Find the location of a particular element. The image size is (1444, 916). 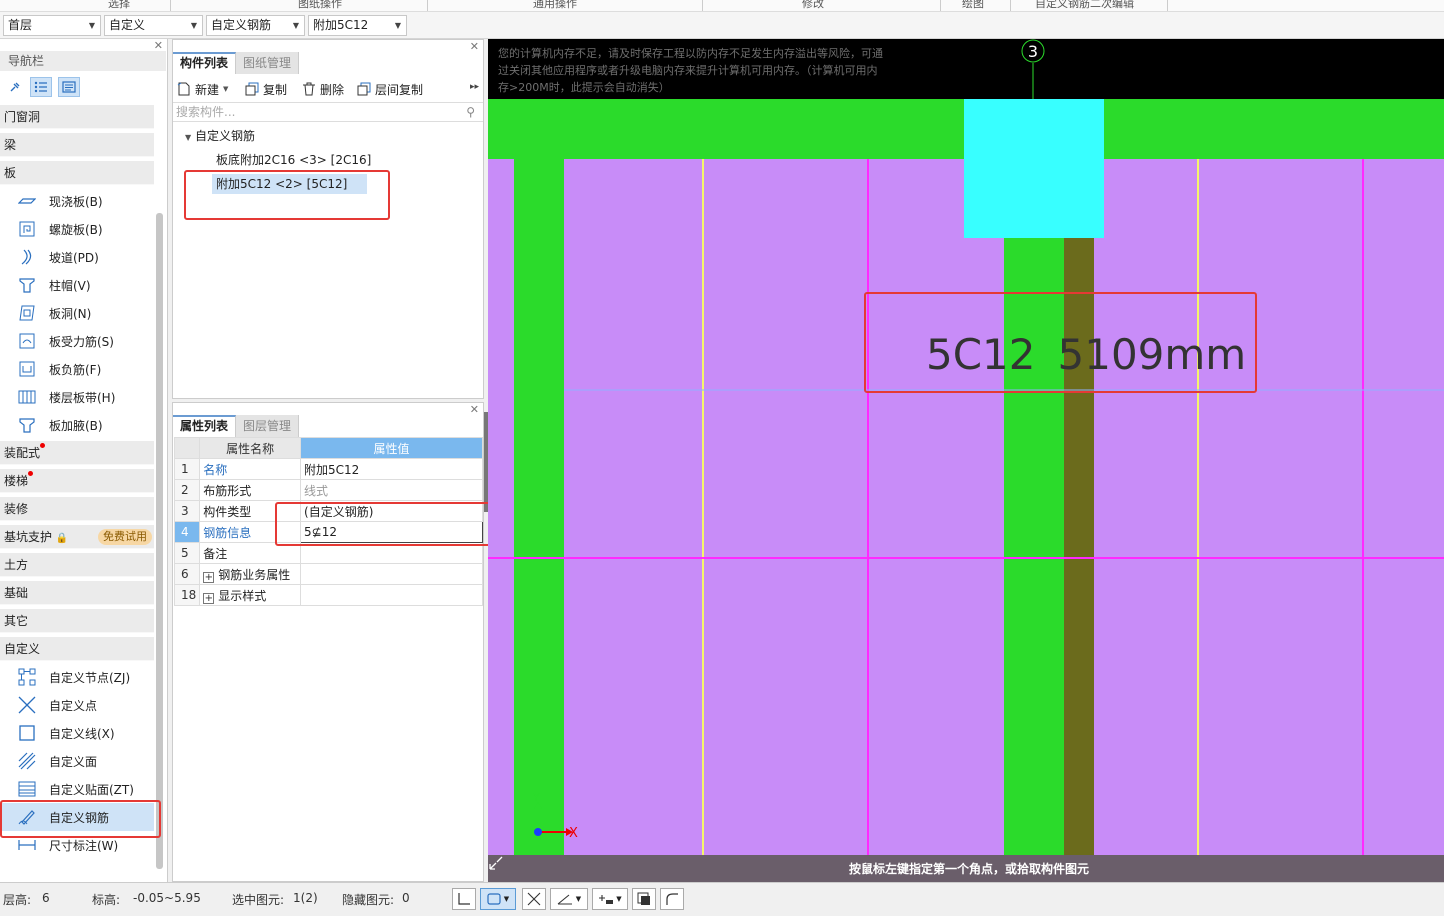

column-cap-icon is located at coordinates (27, 285).